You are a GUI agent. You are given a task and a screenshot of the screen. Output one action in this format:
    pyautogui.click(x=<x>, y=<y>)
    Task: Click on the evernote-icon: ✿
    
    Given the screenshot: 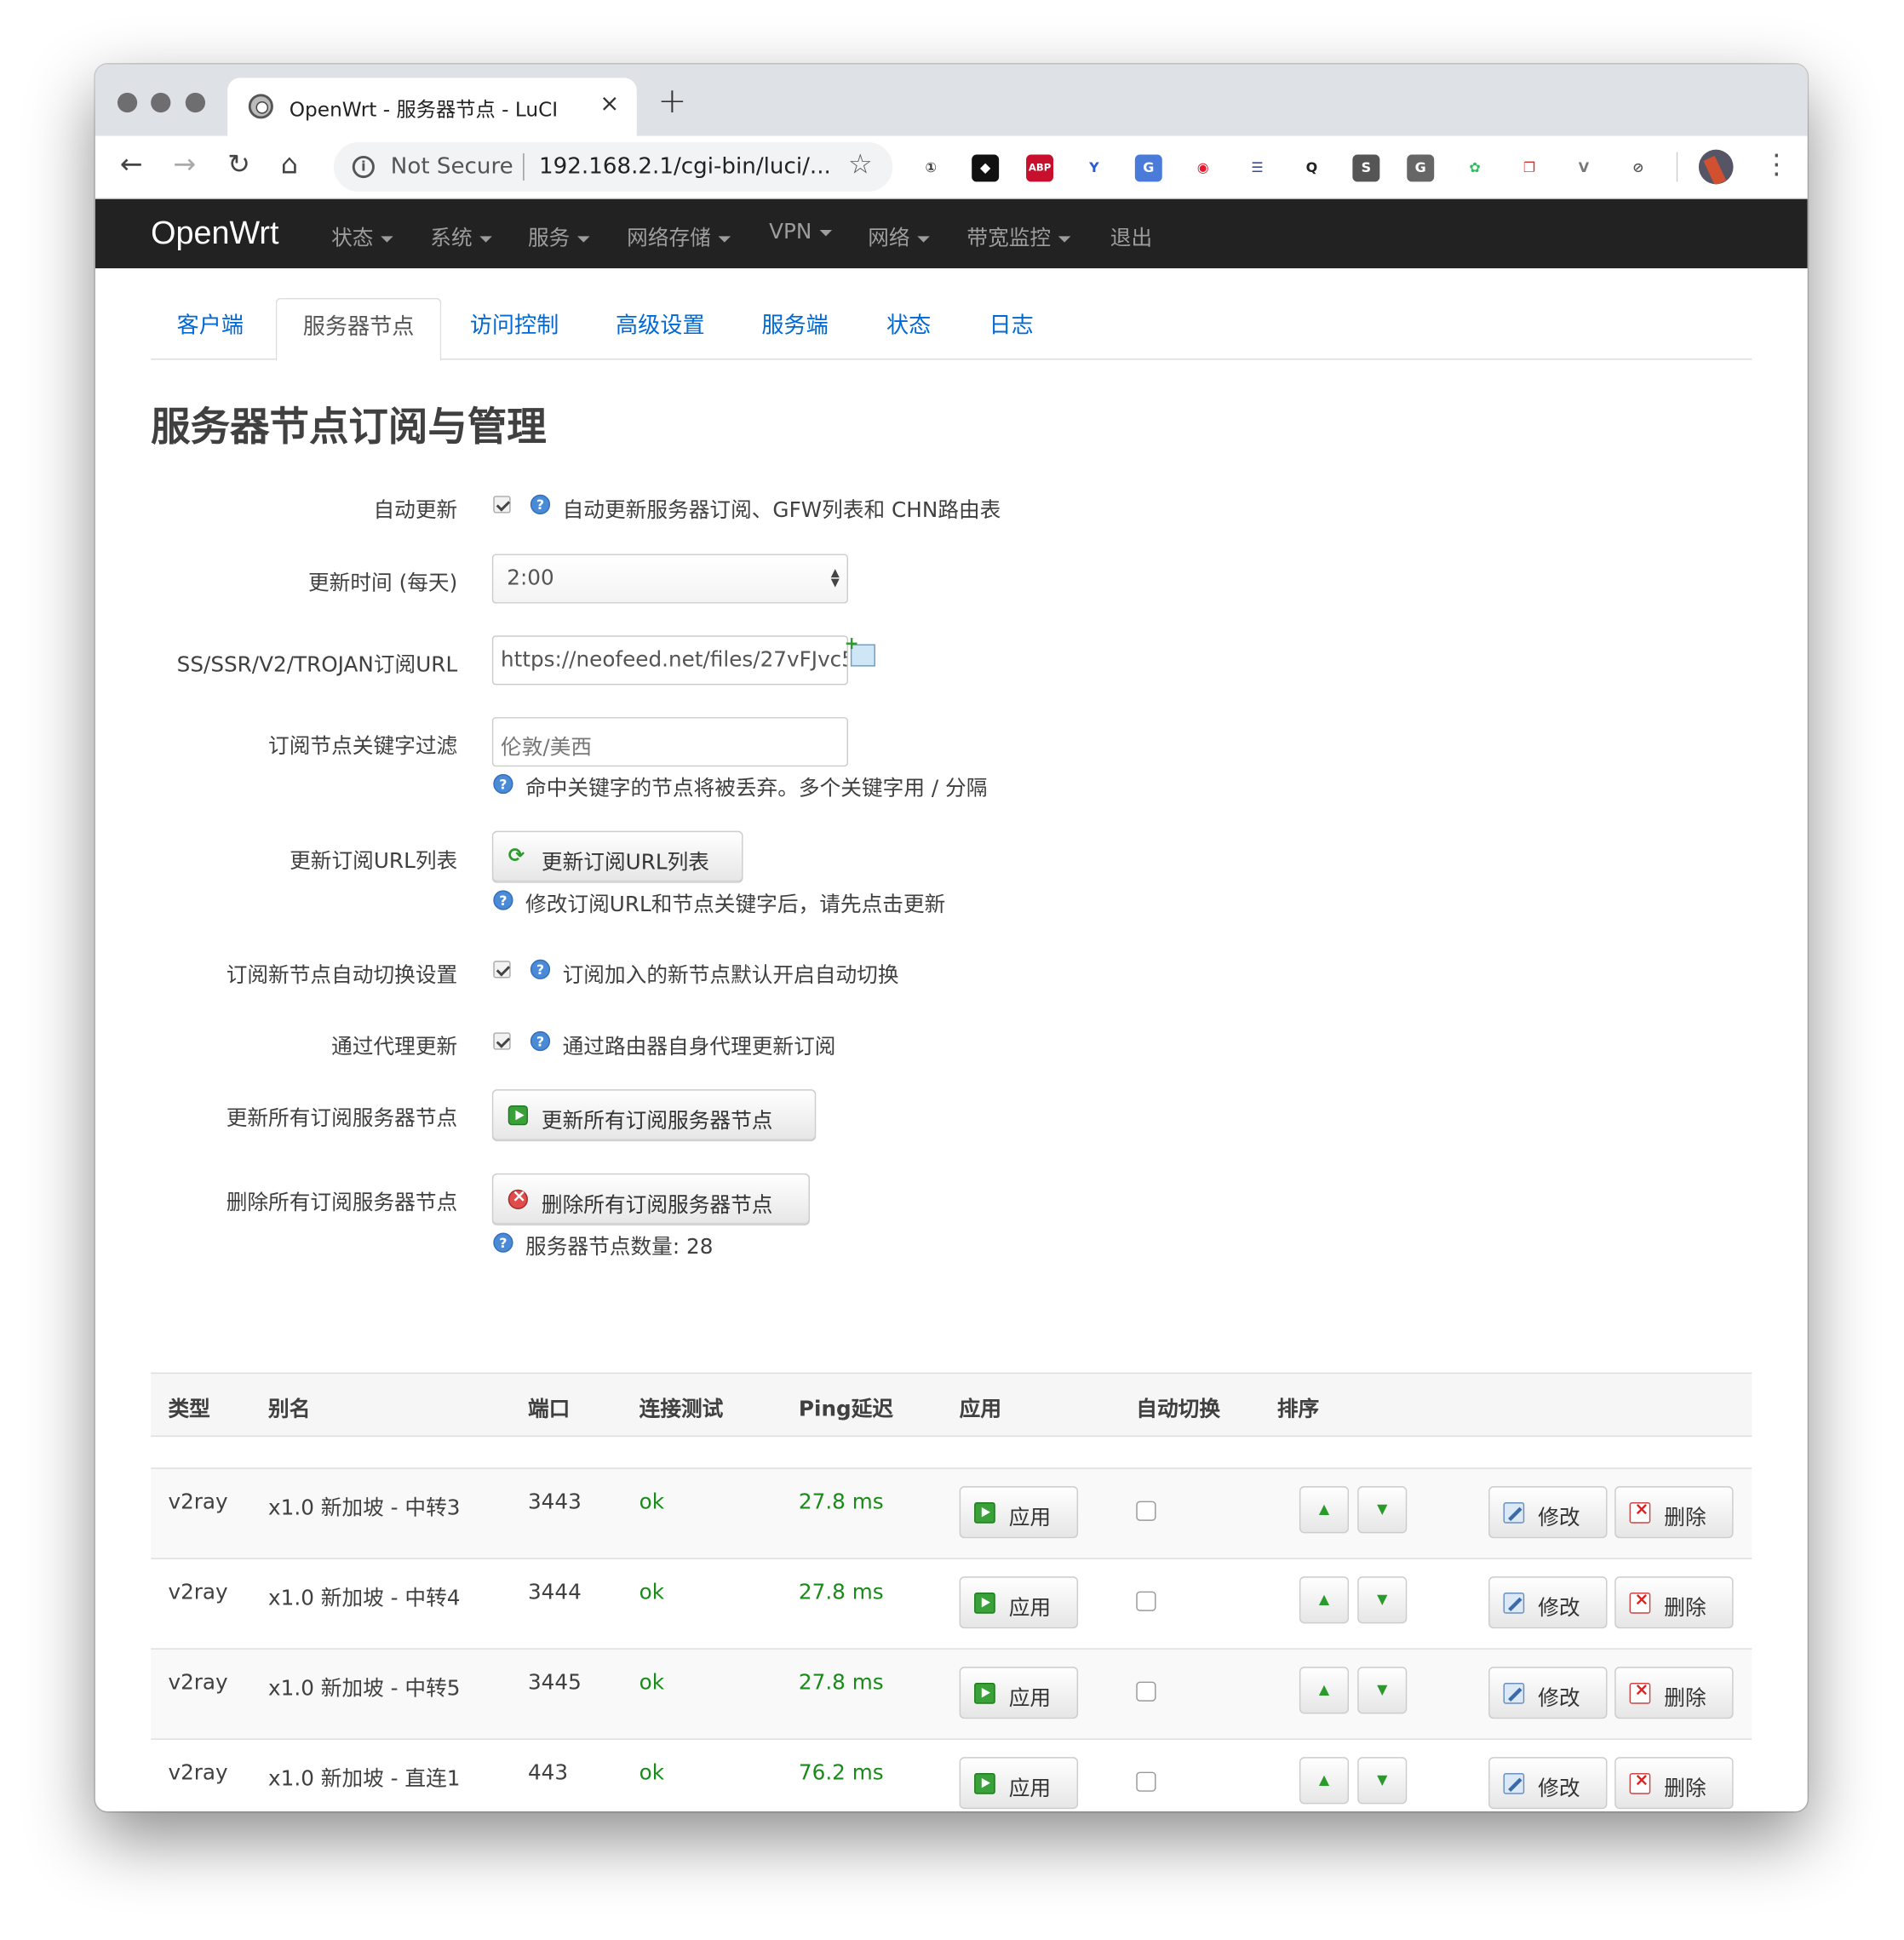 What is the action you would take?
    pyautogui.click(x=1475, y=168)
    